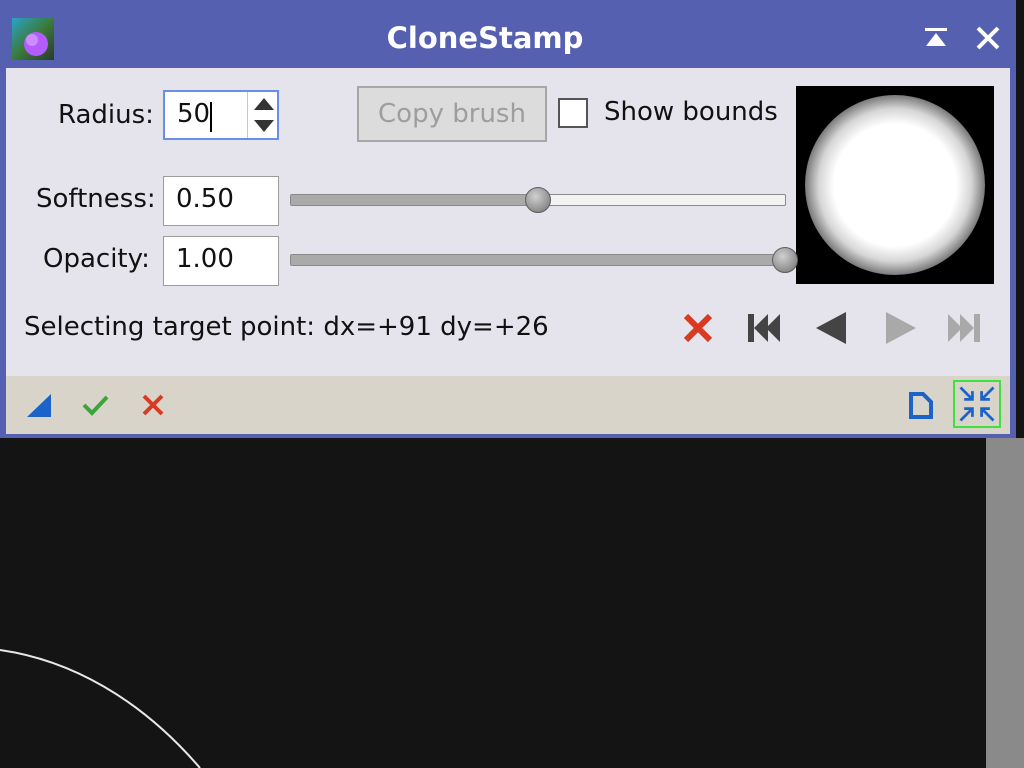 This screenshot has width=1024, height=768. I want to click on radius-label: Radius:, so click(106, 115).